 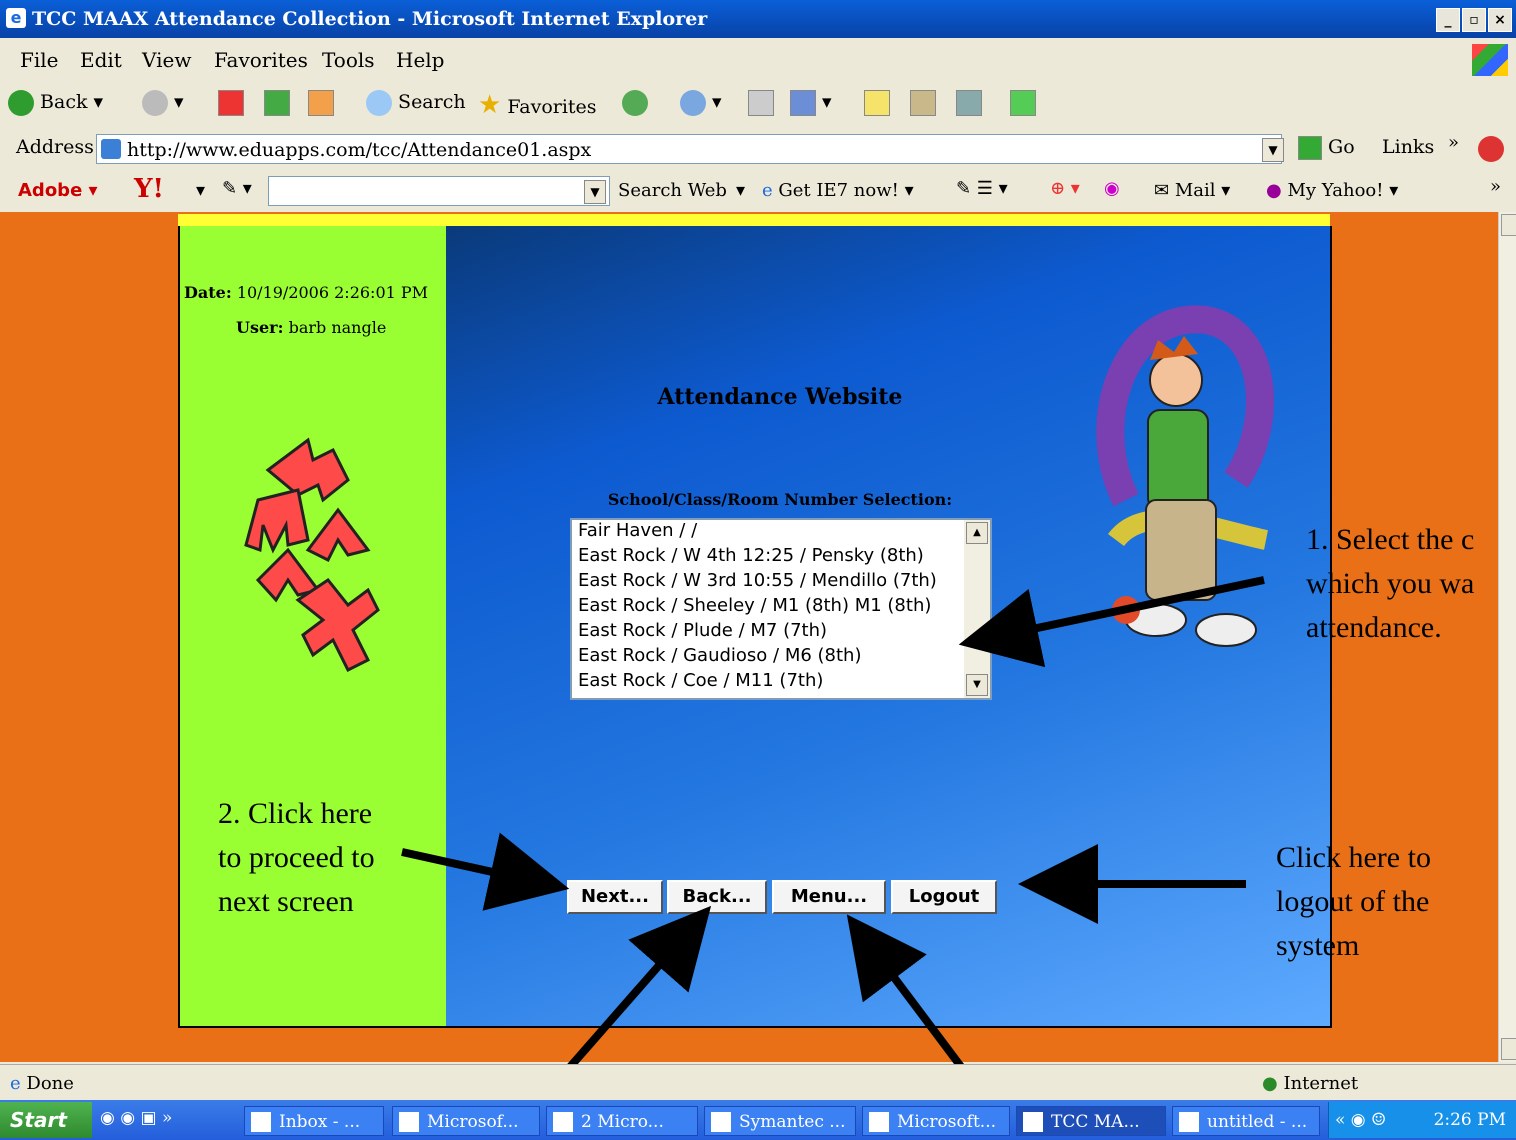 I want to click on home-icon, so click(x=321, y=103).